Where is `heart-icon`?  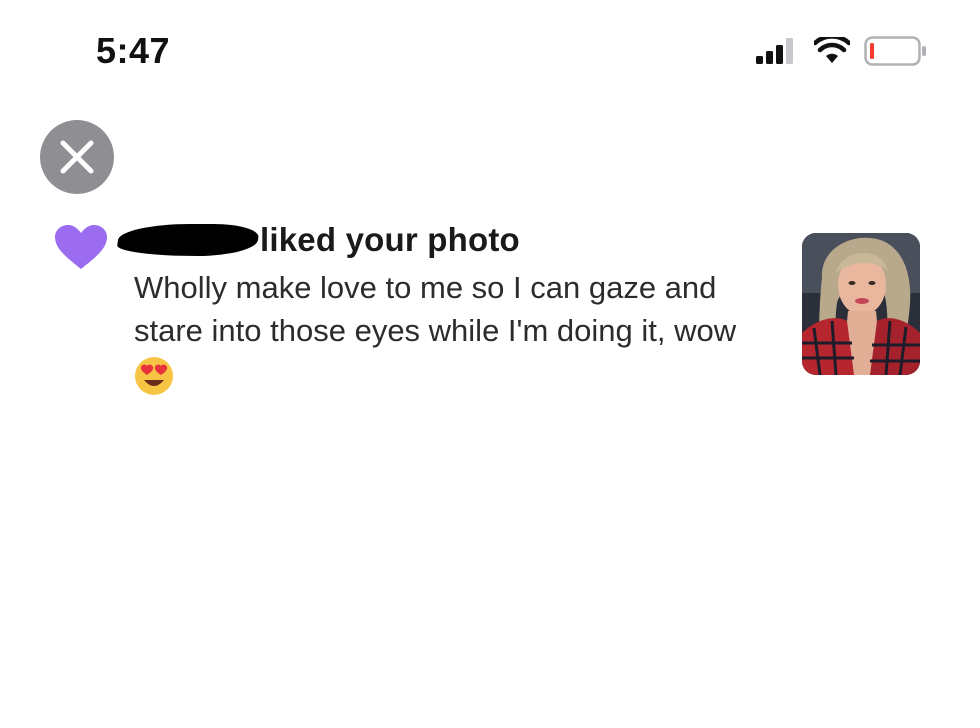 heart-icon is located at coordinates (81, 247).